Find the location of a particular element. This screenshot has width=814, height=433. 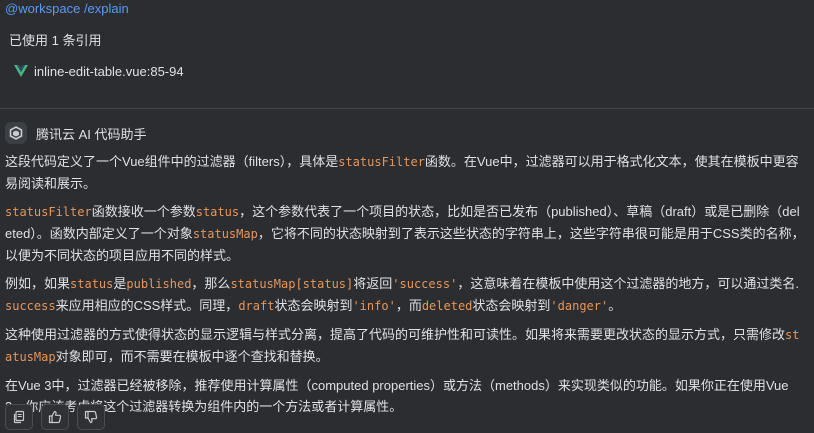

inline-code: published is located at coordinates (159, 284).